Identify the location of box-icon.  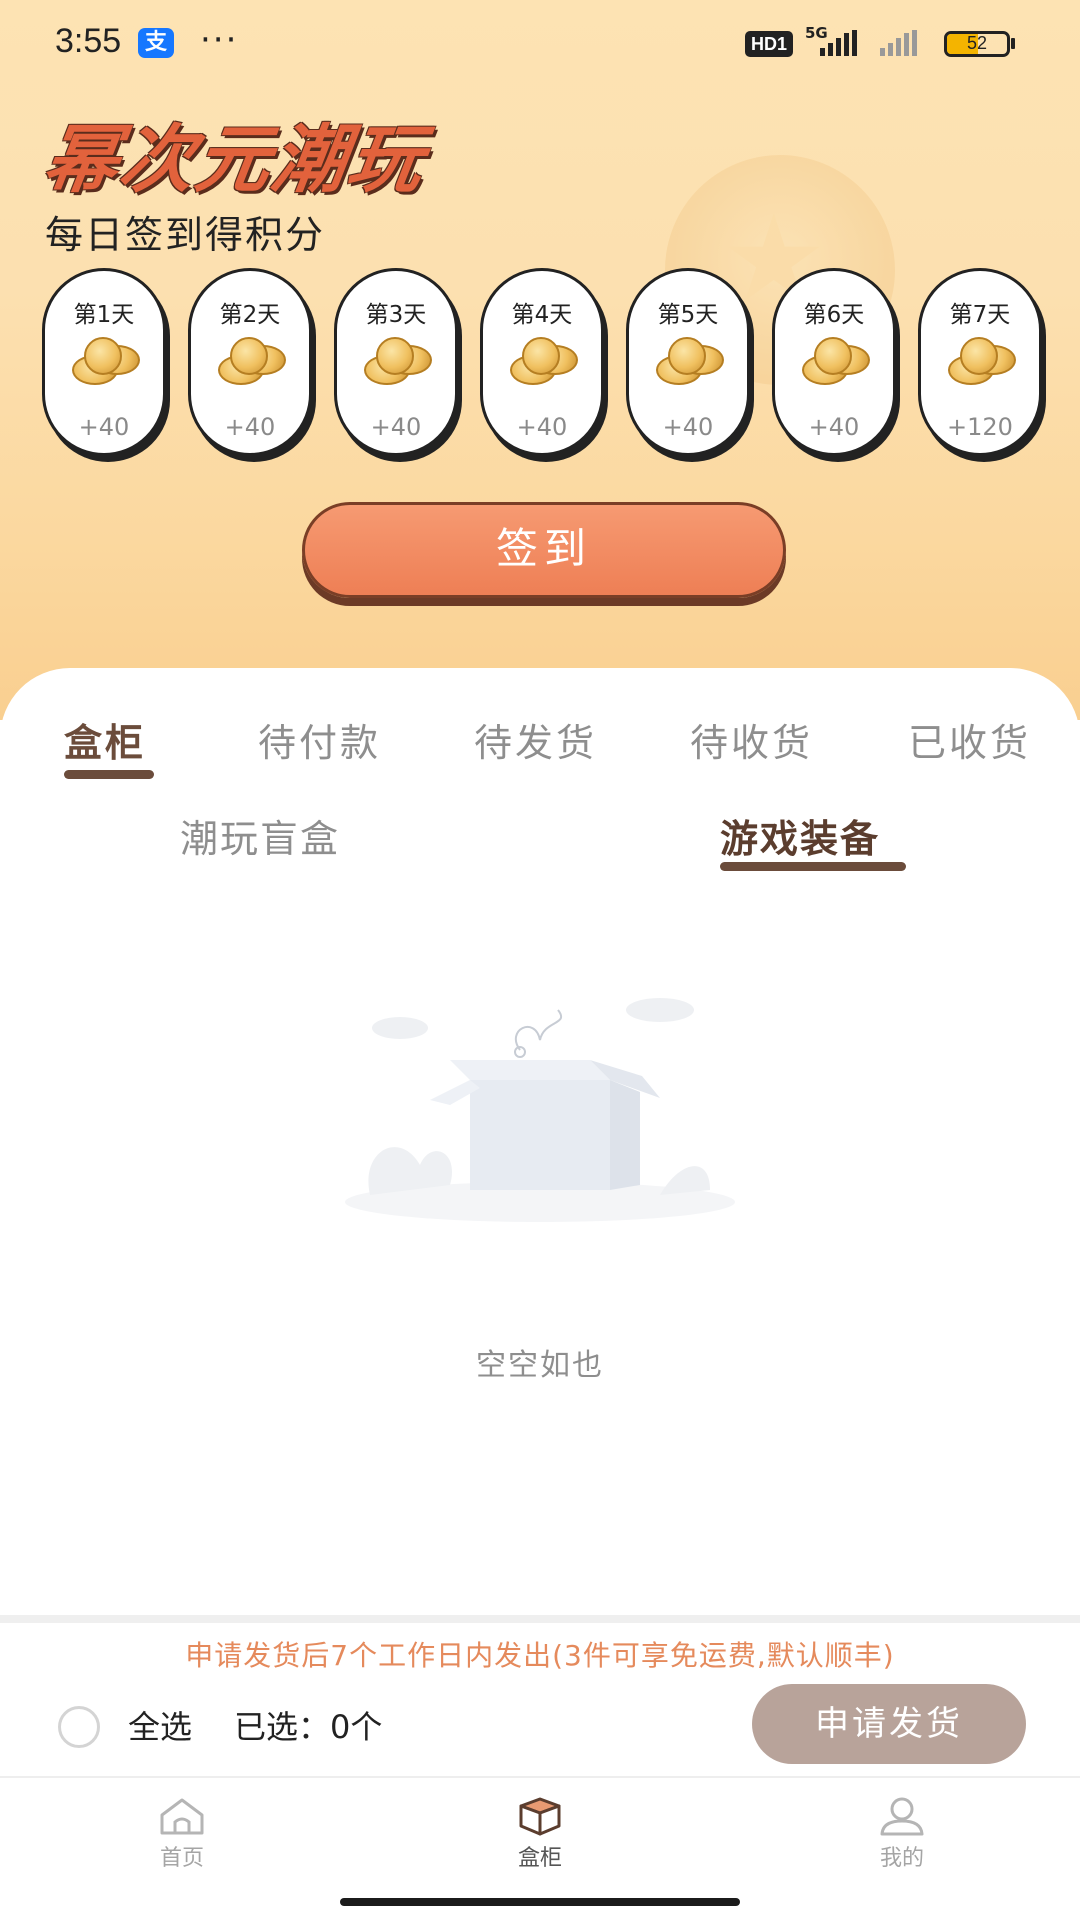
(540, 1816).